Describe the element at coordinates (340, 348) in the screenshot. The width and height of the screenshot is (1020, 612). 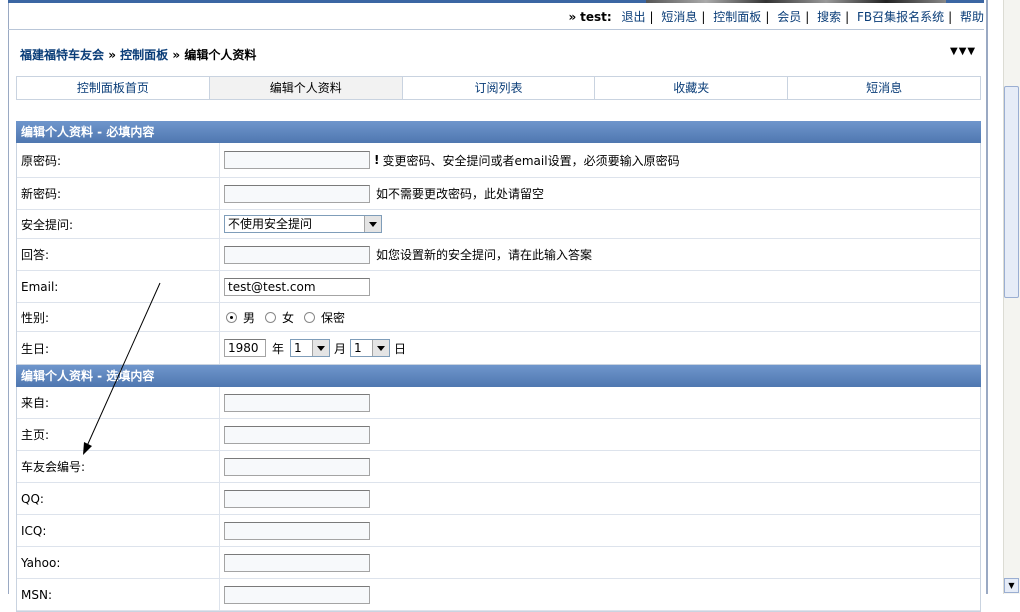
I see `month-unit: 月` at that location.